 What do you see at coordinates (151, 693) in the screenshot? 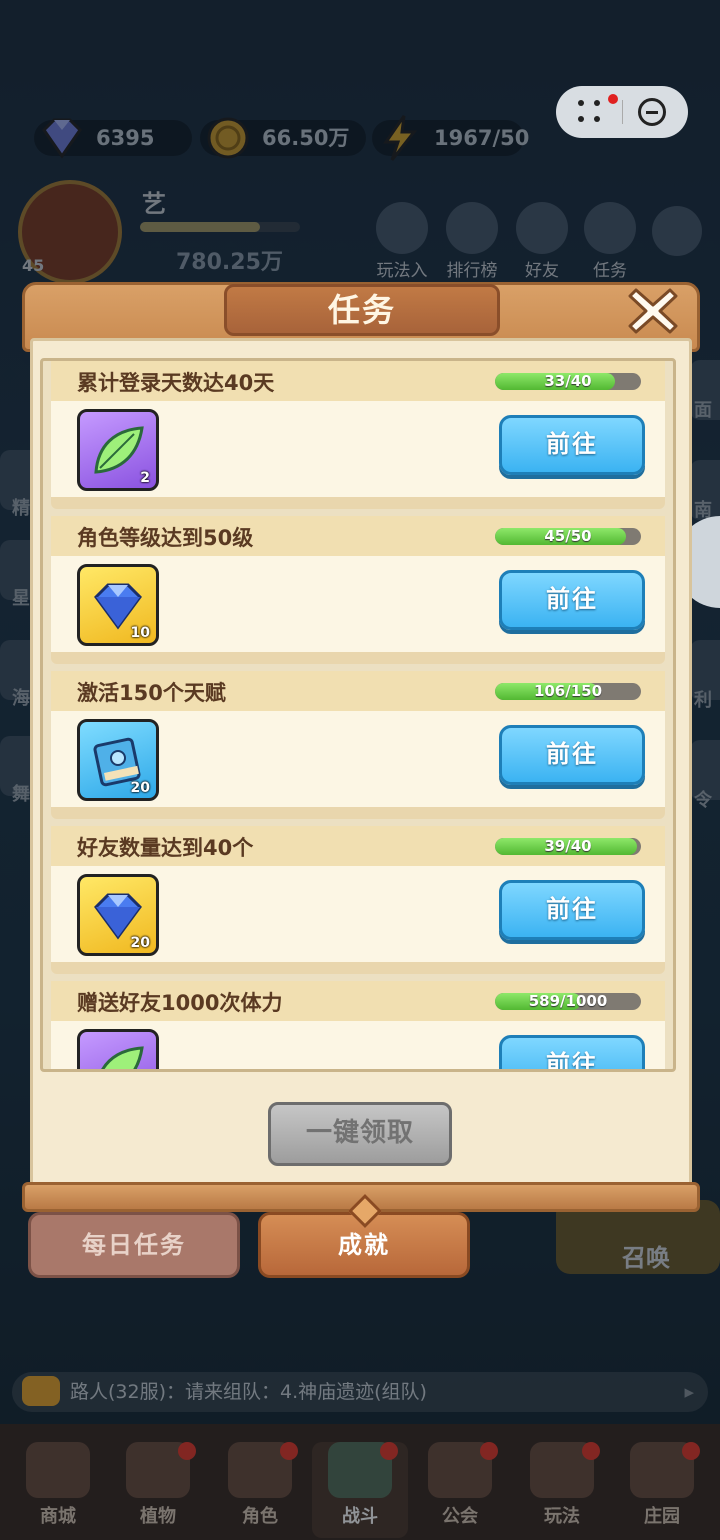
I see `task-name: 激活150个天赋` at bounding box center [151, 693].